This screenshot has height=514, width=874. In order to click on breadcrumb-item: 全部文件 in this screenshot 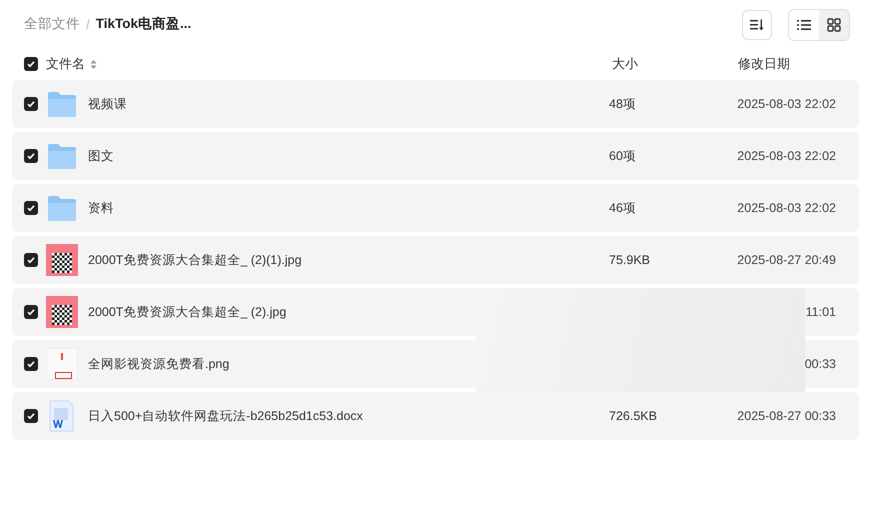, I will do `click(52, 24)`.